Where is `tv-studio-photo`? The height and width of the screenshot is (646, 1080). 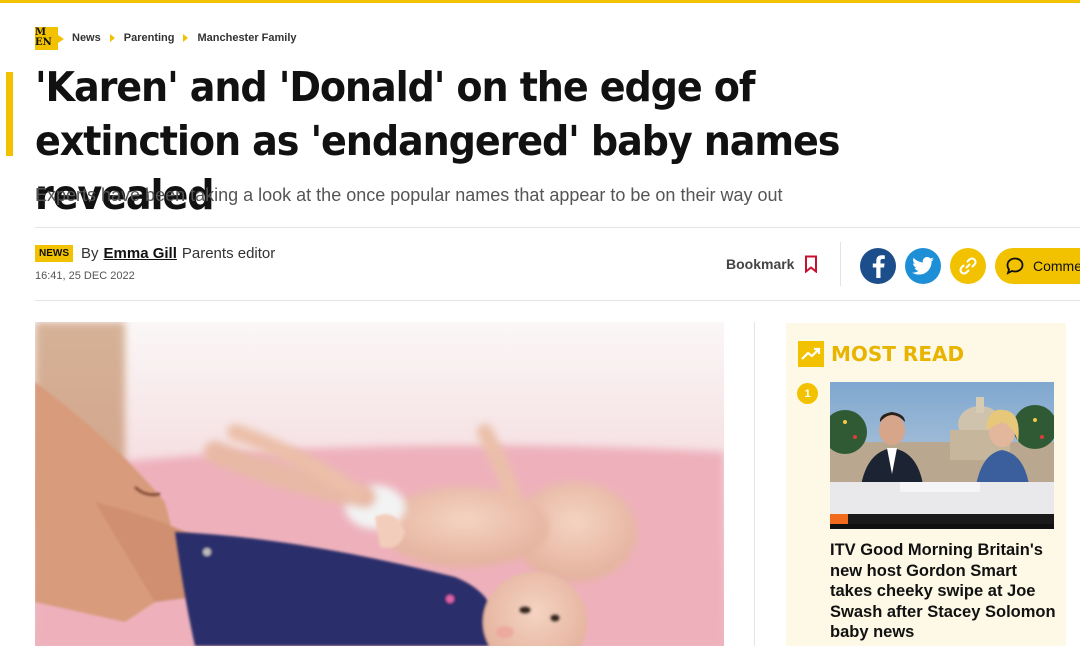 tv-studio-photo is located at coordinates (942, 455).